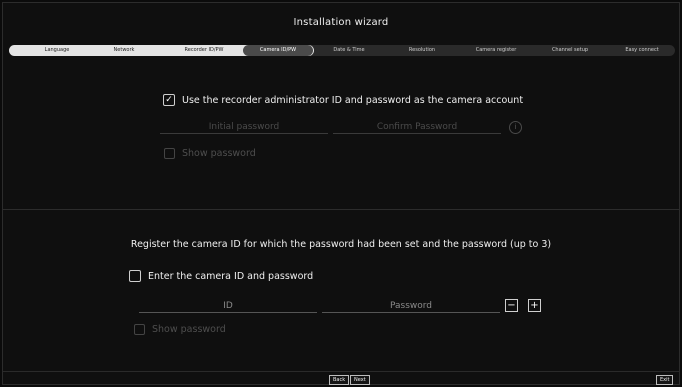 This screenshot has height=387, width=682. What do you see at coordinates (341, 22) in the screenshot?
I see `wizard-title: Installation wizard` at bounding box center [341, 22].